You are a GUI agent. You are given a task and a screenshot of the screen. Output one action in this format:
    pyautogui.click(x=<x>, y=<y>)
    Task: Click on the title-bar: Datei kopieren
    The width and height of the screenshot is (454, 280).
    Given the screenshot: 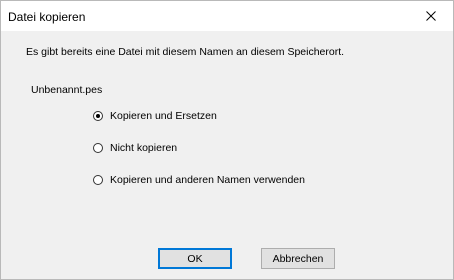 What is the action you would take?
    pyautogui.click(x=227, y=16)
    